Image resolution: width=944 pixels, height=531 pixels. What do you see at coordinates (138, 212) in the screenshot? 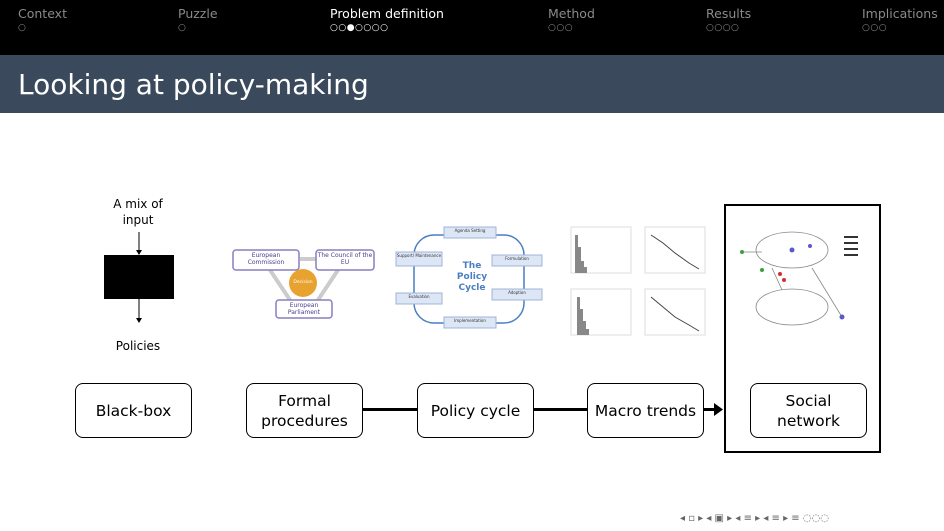
I see `input-label: A mix of input` at bounding box center [138, 212].